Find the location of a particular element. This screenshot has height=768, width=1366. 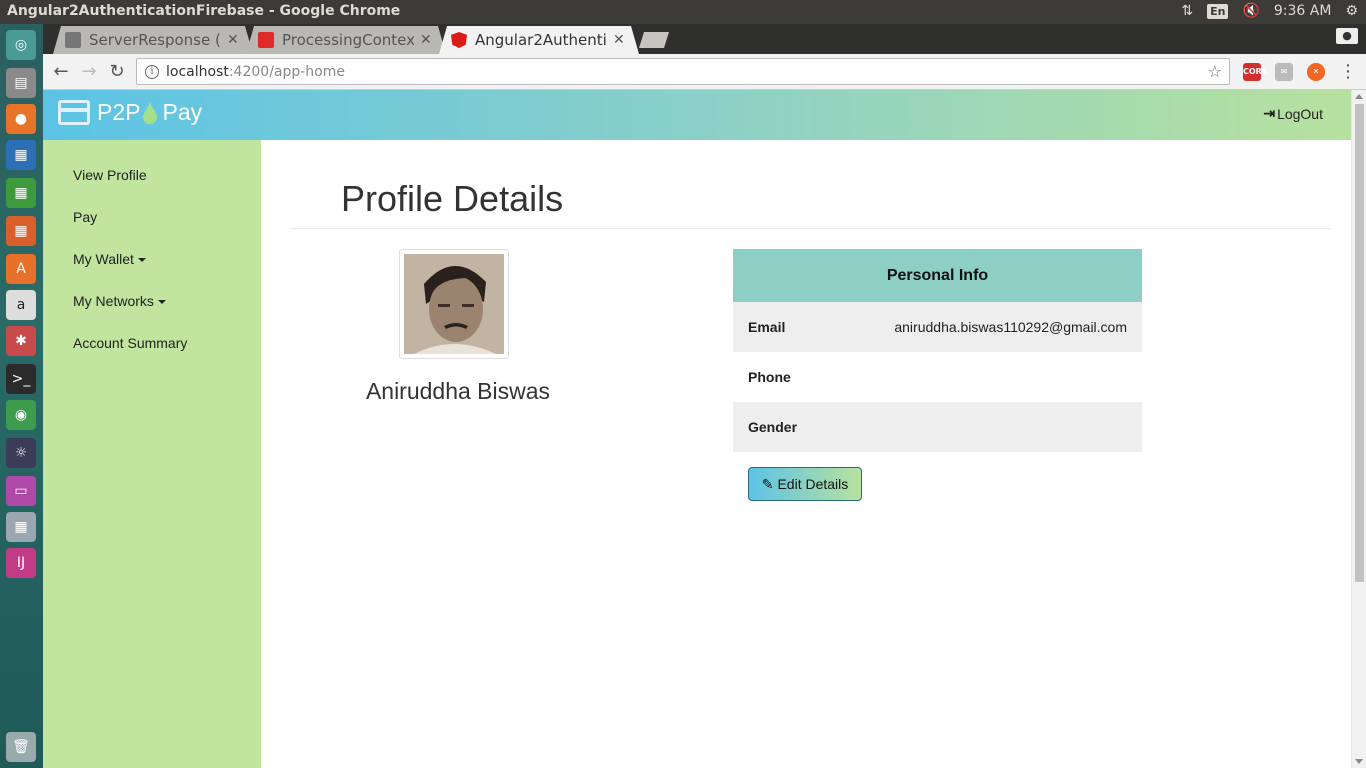

divider is located at coordinates (811, 228).